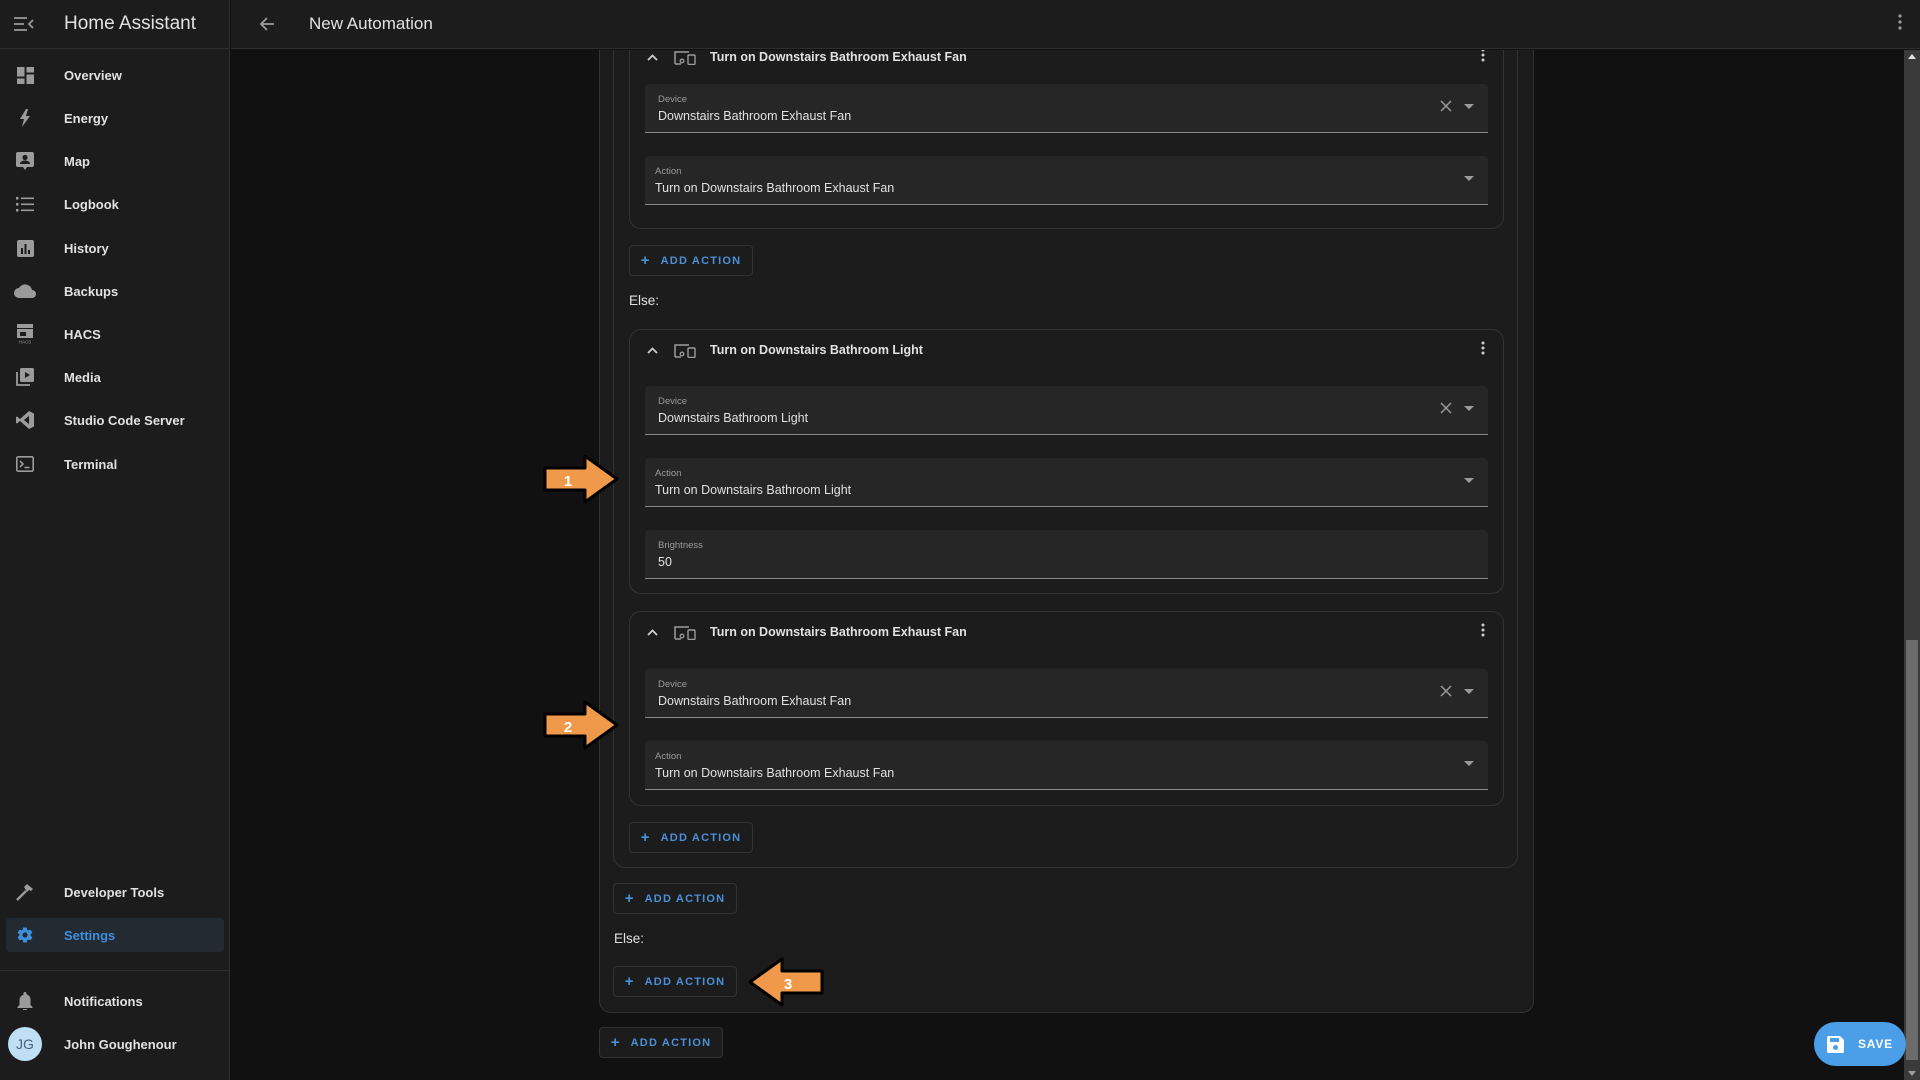 This screenshot has height=1080, width=1920. I want to click on sidebar-header: Home Assistant, so click(114, 24).